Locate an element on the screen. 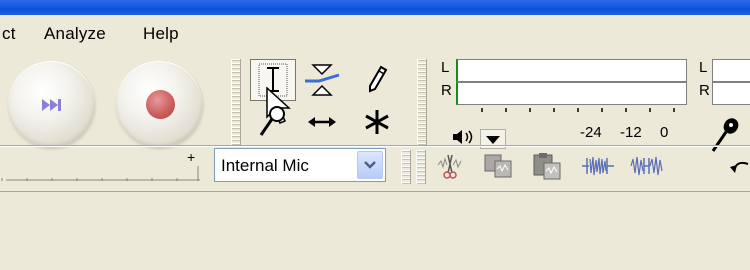 The height and width of the screenshot is (270, 750). trim-button is located at coordinates (450, 166).